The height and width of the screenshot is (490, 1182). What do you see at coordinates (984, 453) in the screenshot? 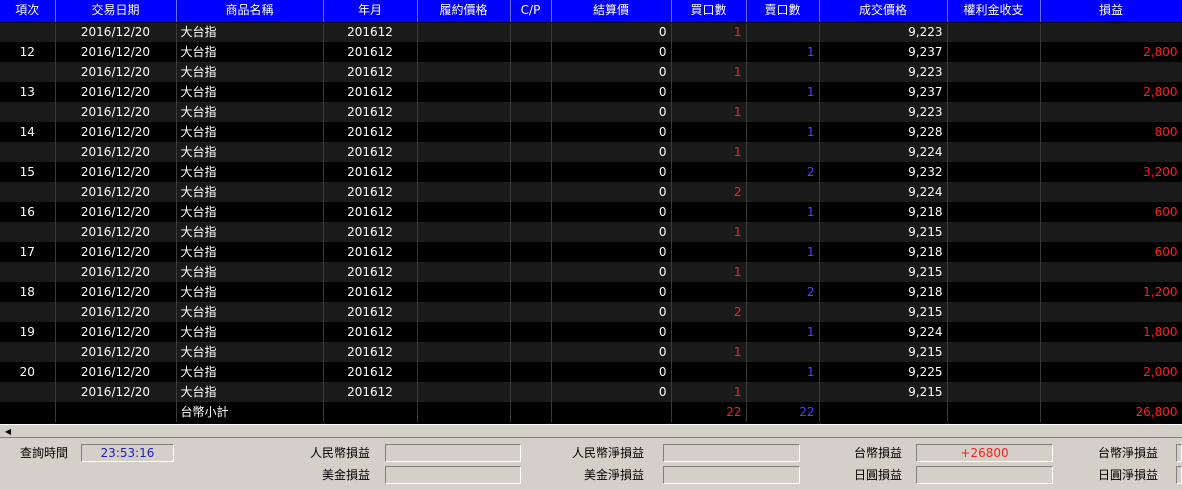
I see `twd-pnl-field: +26800` at bounding box center [984, 453].